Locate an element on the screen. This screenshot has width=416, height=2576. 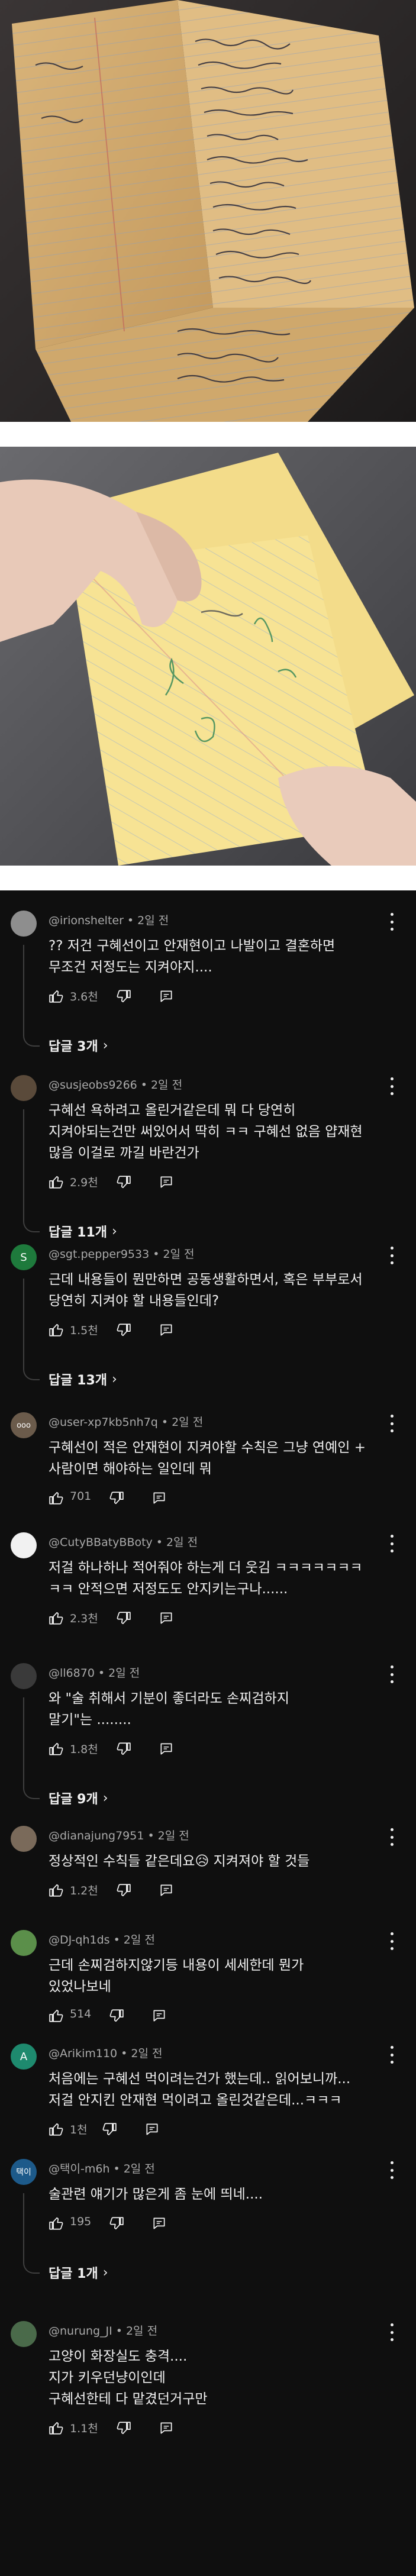
thumbs-down-icon is located at coordinates (124, 1618).